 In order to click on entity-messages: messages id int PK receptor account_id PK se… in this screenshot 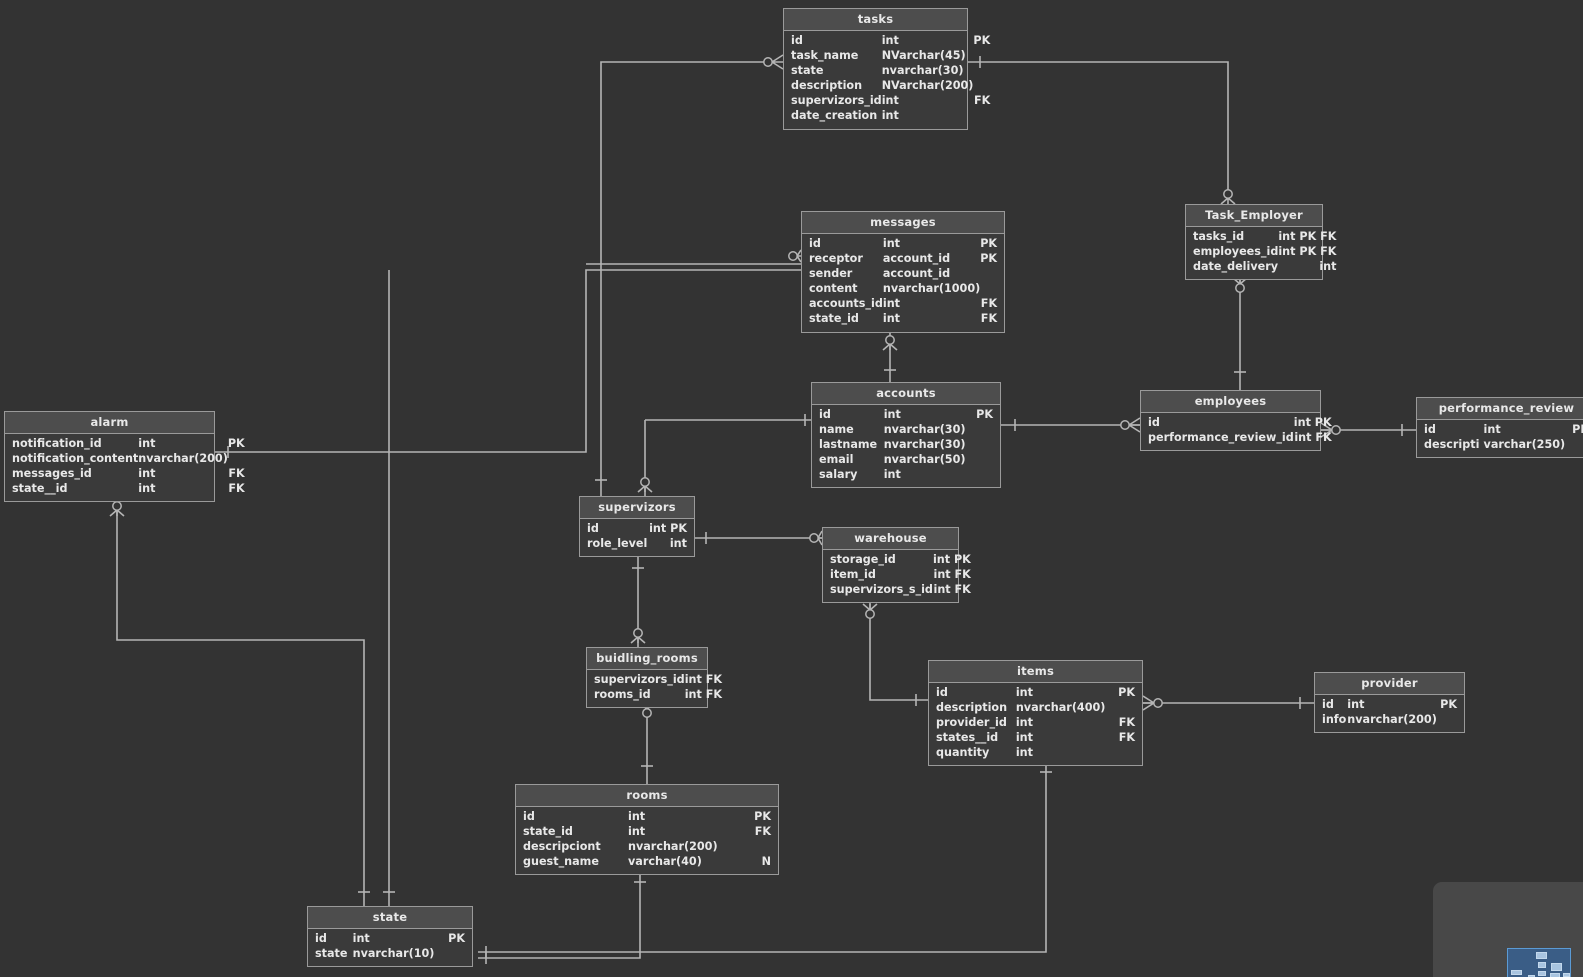, I will do `click(903, 272)`.